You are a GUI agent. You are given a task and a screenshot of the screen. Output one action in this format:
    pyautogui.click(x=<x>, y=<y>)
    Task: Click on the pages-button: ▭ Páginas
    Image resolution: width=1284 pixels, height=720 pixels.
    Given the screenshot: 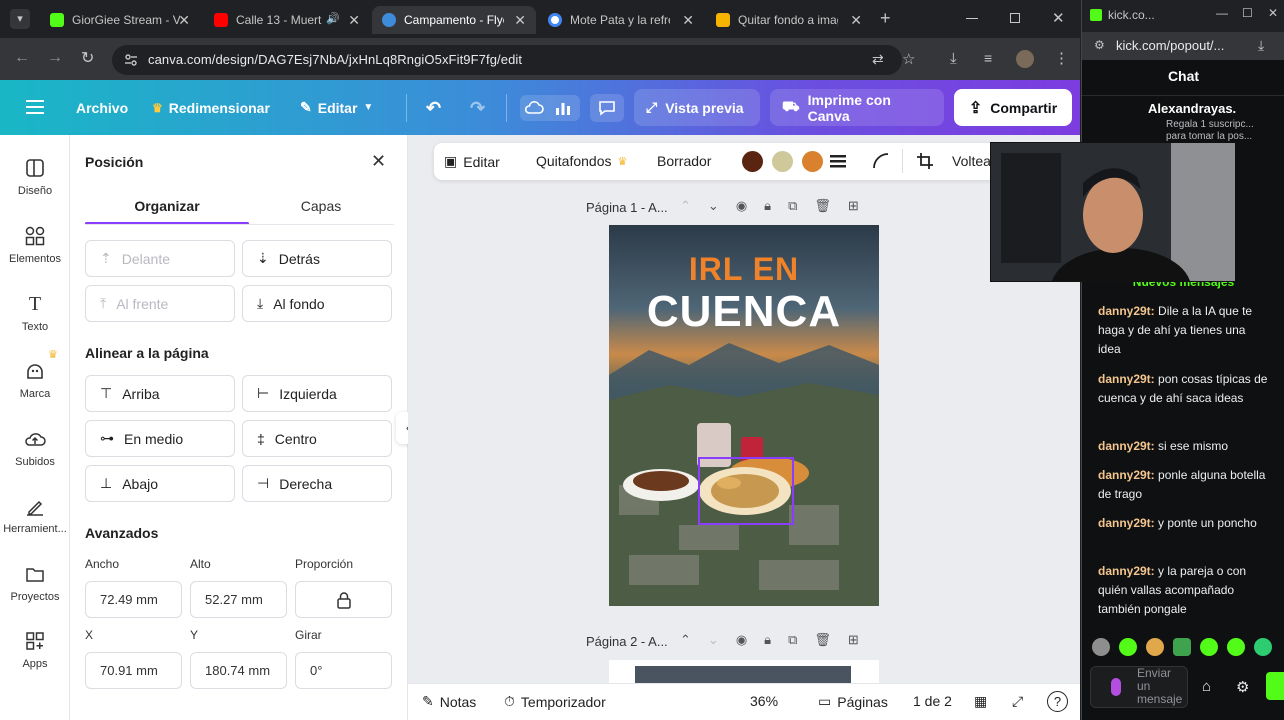 What is the action you would take?
    pyautogui.click(x=853, y=701)
    